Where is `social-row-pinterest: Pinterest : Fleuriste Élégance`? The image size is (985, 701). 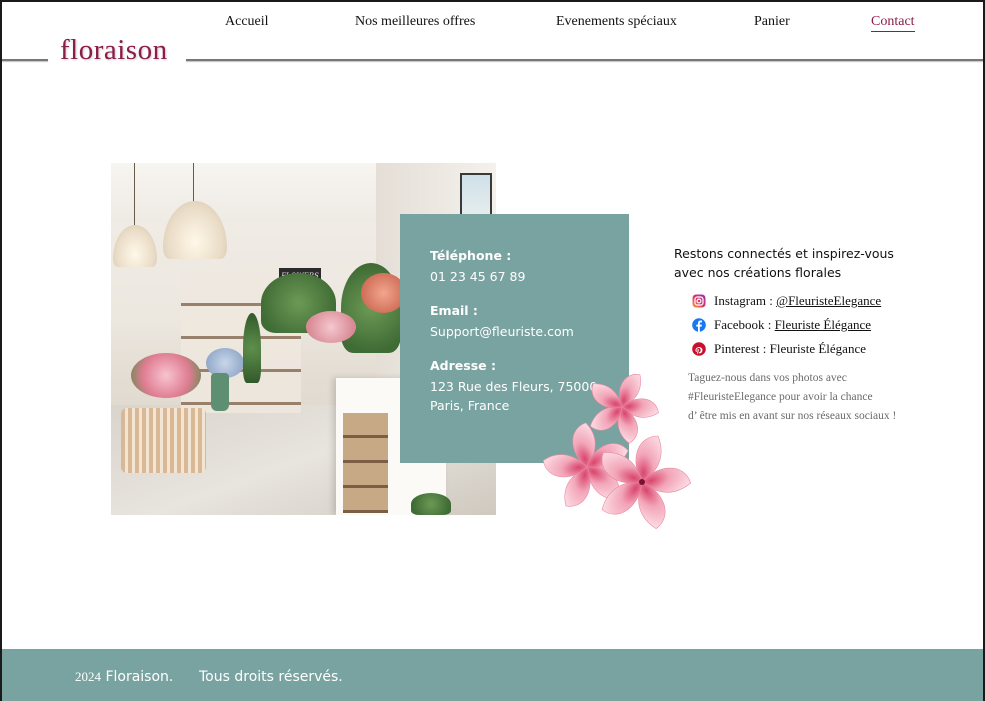
social-row-pinterest: Pinterest : Fleuriste Élégance is located at coordinates (779, 349).